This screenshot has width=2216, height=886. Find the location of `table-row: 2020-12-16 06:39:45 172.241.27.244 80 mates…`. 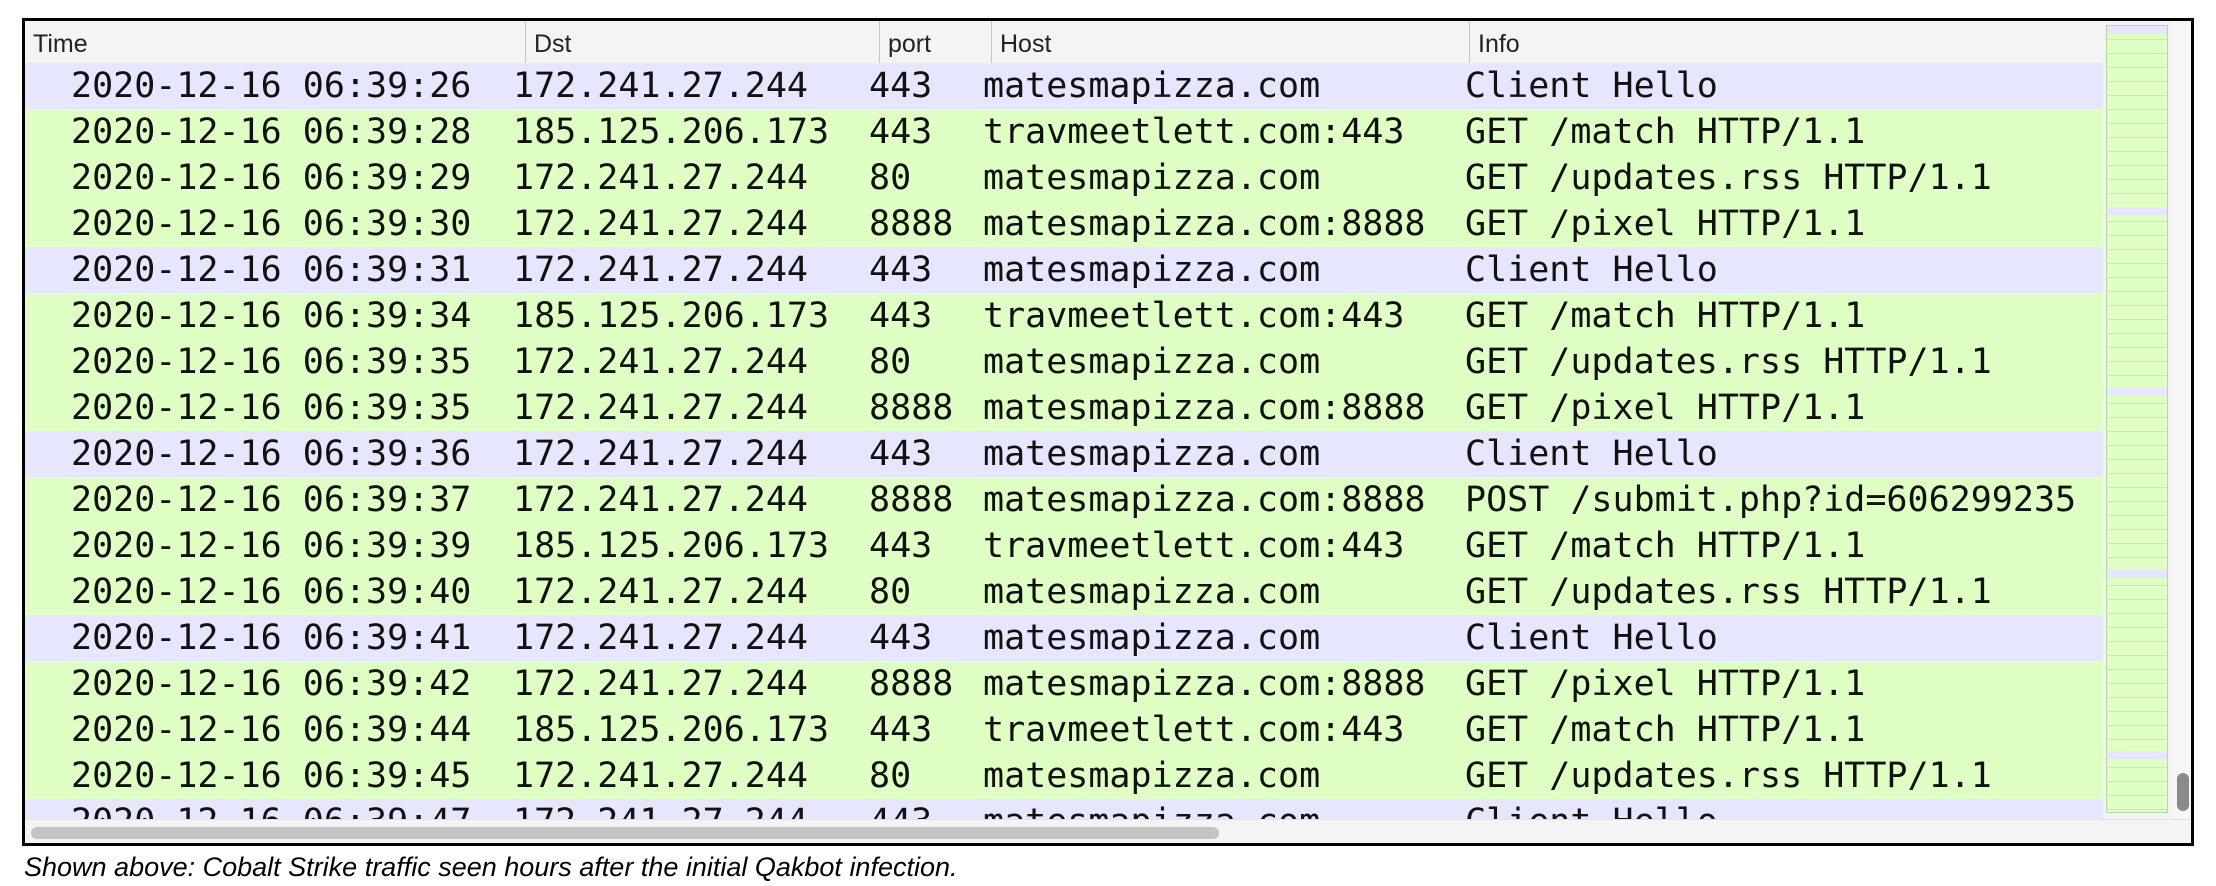

table-row: 2020-12-16 06:39:45 172.241.27.244 80 mates… is located at coordinates (1064, 776).